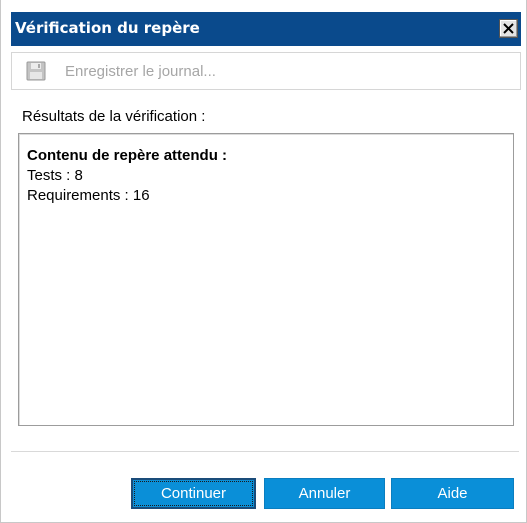 The width and height of the screenshot is (527, 523). What do you see at coordinates (127, 155) in the screenshot?
I see `results-heading: Contenu de repère attendu :` at bounding box center [127, 155].